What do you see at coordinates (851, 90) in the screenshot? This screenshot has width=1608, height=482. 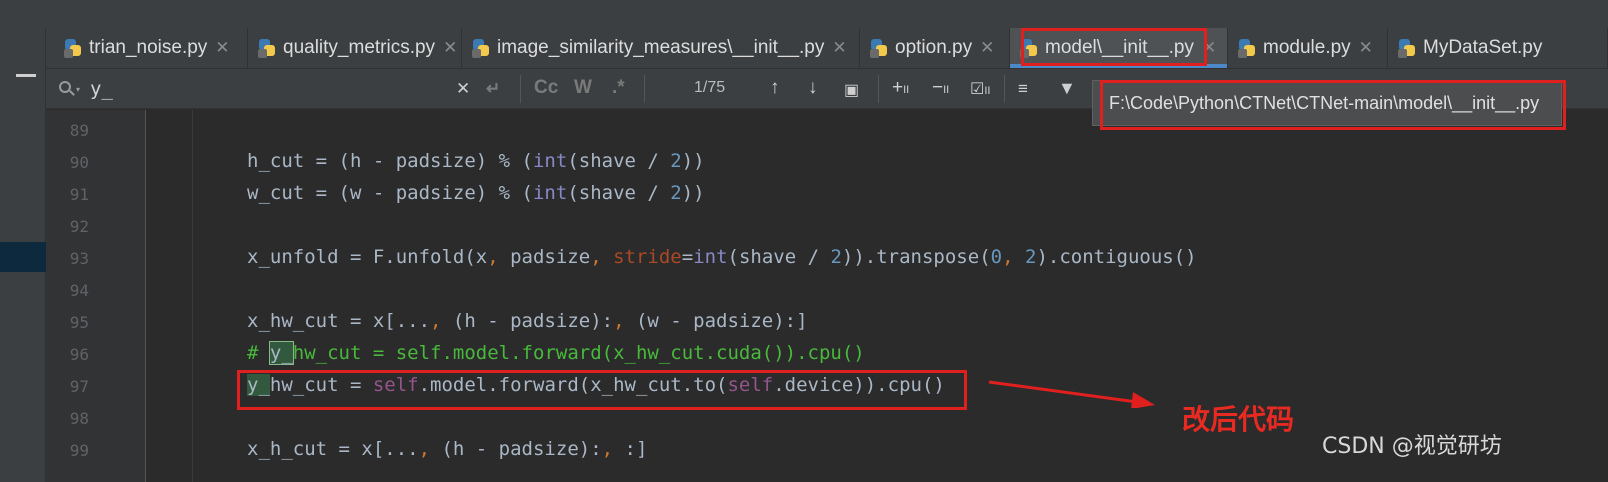 I see `select-all-occurrences-icon: ▣` at bounding box center [851, 90].